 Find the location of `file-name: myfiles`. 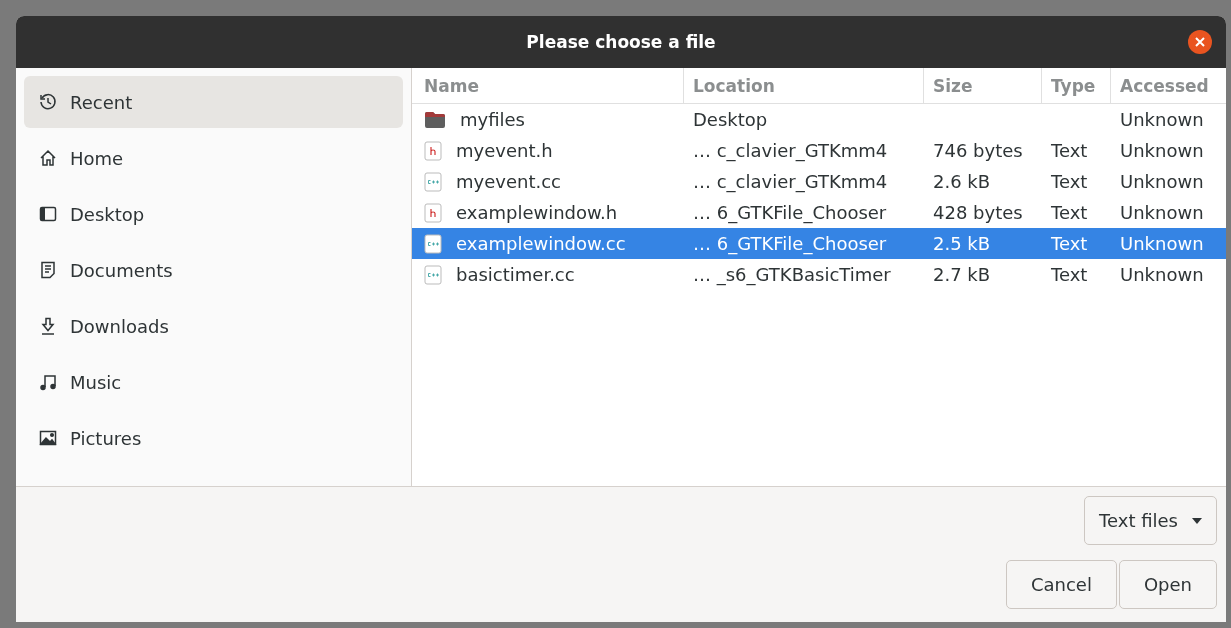

file-name: myfiles is located at coordinates (492, 119).